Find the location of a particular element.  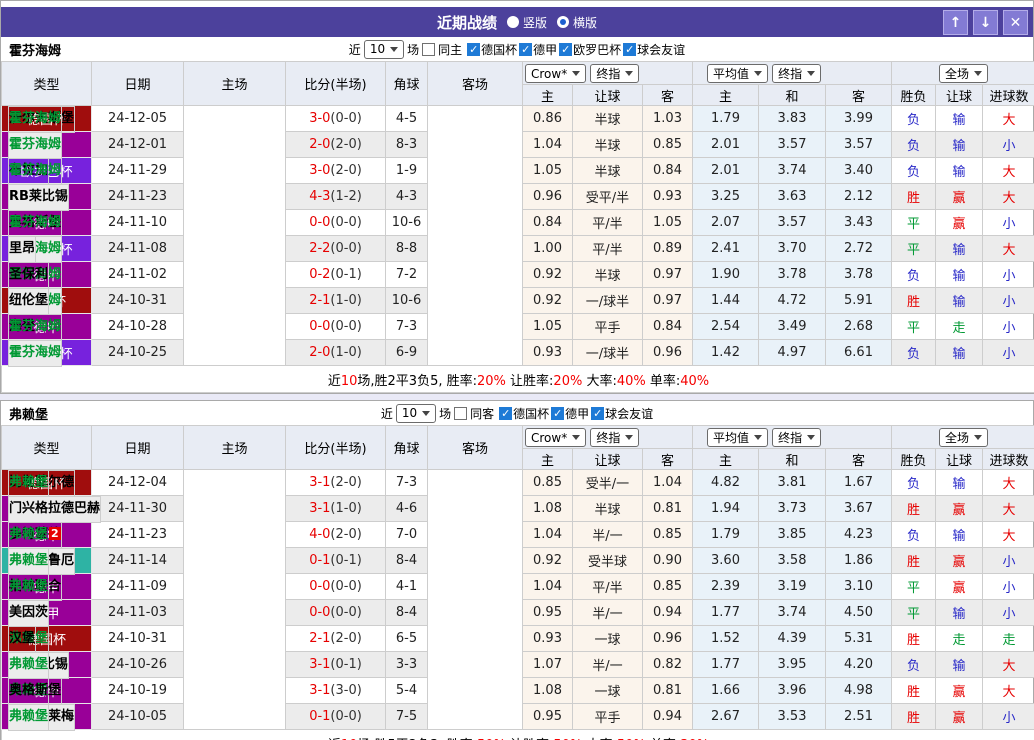

odds-away: 0.90 is located at coordinates (667, 560).